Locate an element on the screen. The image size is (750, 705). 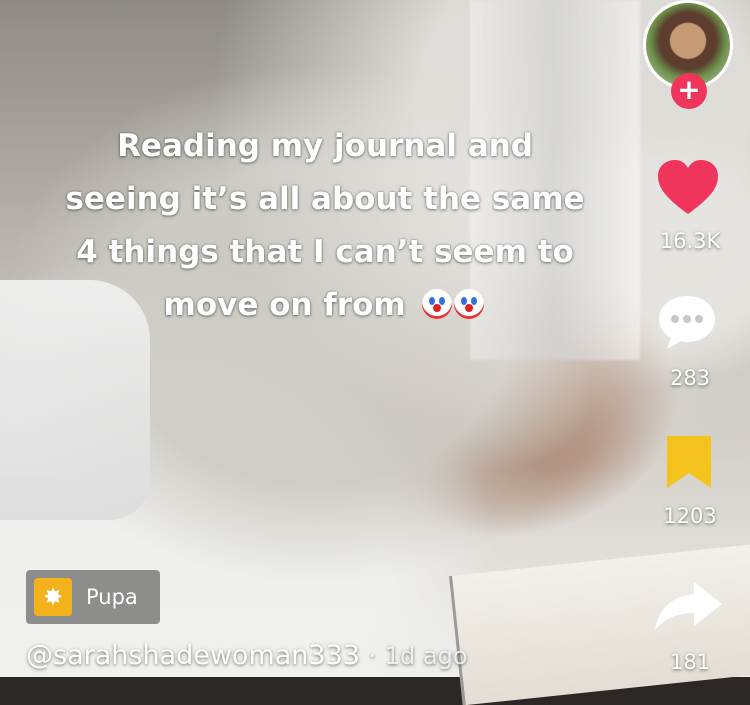
follow-button: + is located at coordinates (689, 91).